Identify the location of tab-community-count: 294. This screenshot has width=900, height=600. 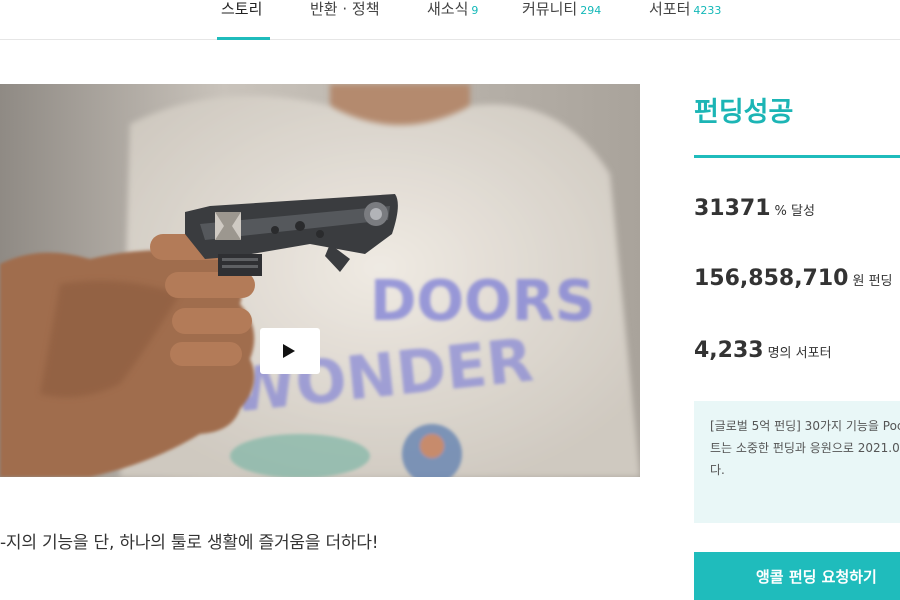
(591, 10).